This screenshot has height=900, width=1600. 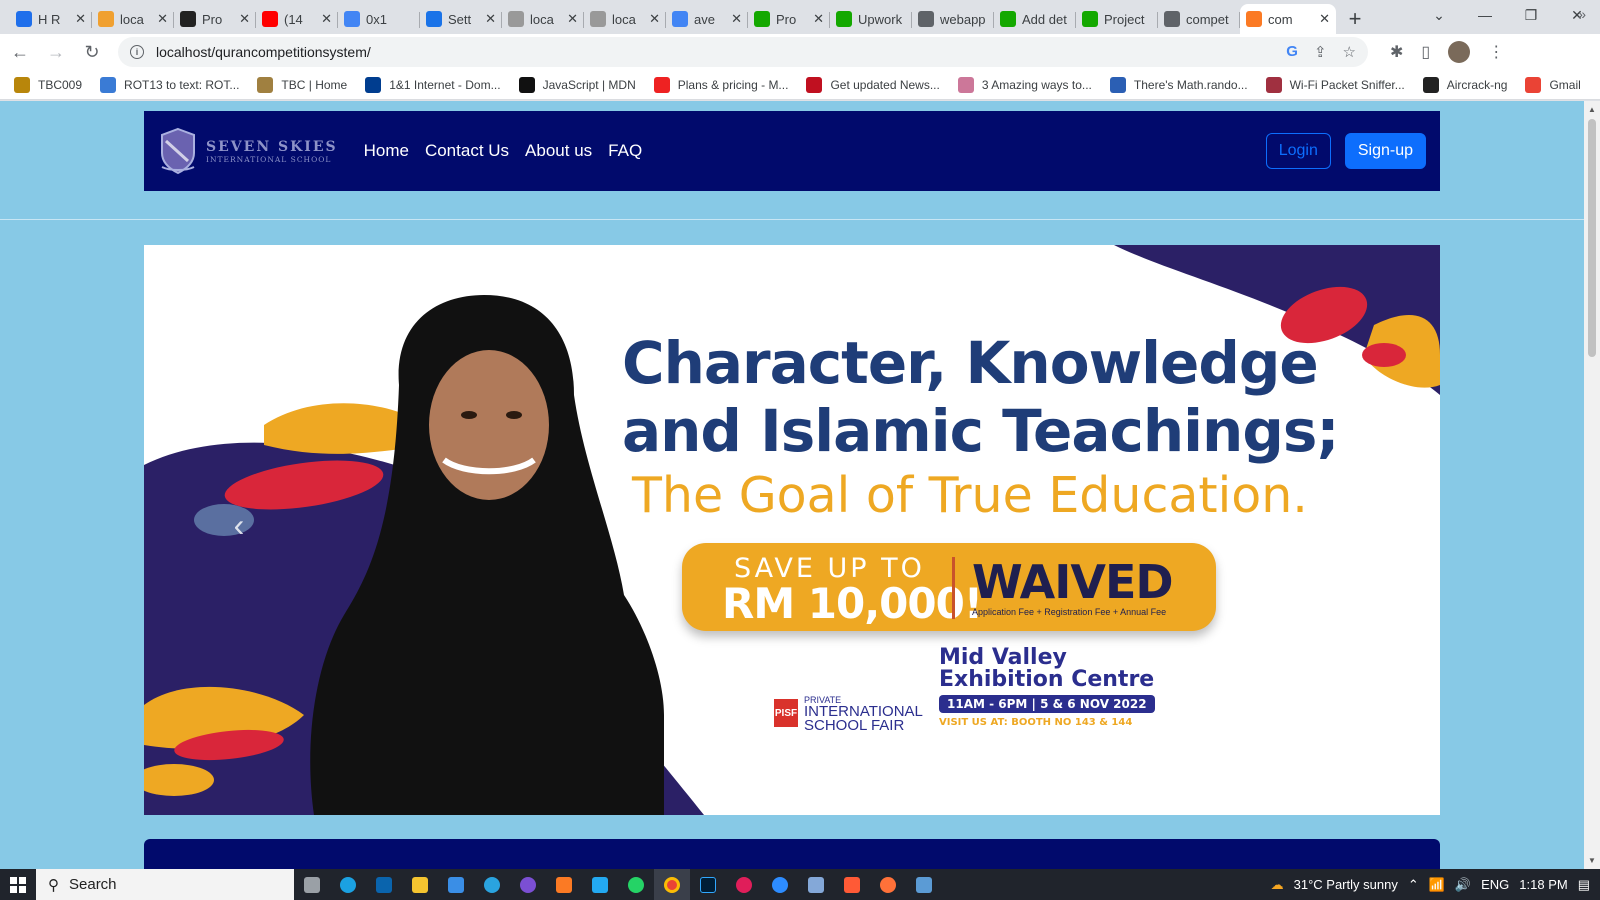 I want to click on firefox-icon, so click(x=888, y=884).